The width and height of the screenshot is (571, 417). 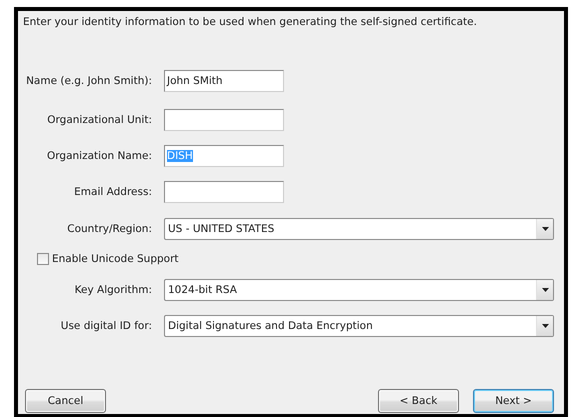 What do you see at coordinates (418, 401) in the screenshot?
I see `back-button: < Back` at bounding box center [418, 401].